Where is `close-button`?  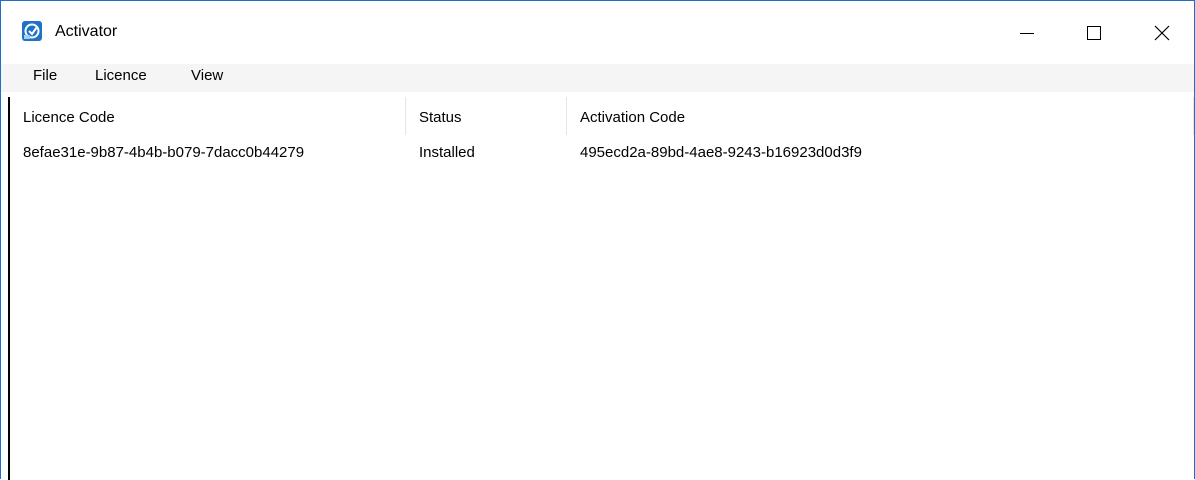
close-button is located at coordinates (1162, 32).